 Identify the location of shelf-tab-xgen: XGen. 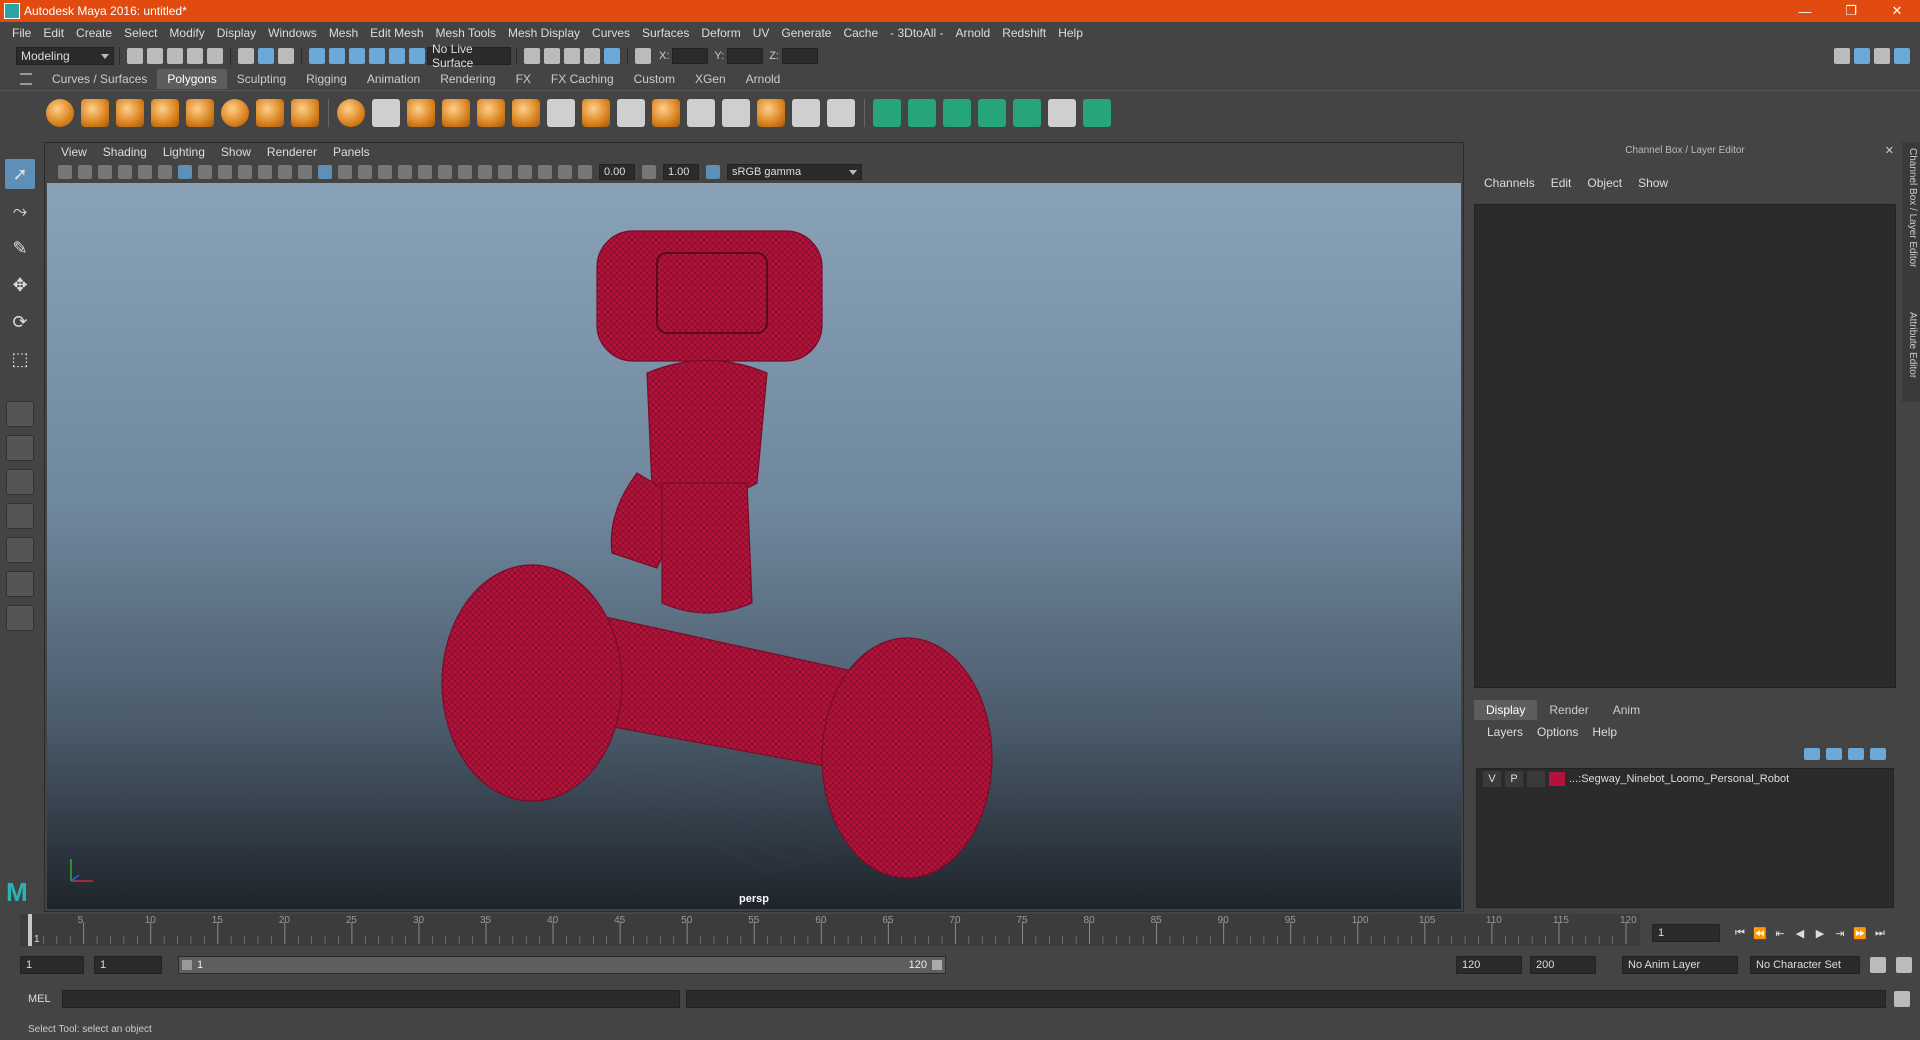
(710, 79).